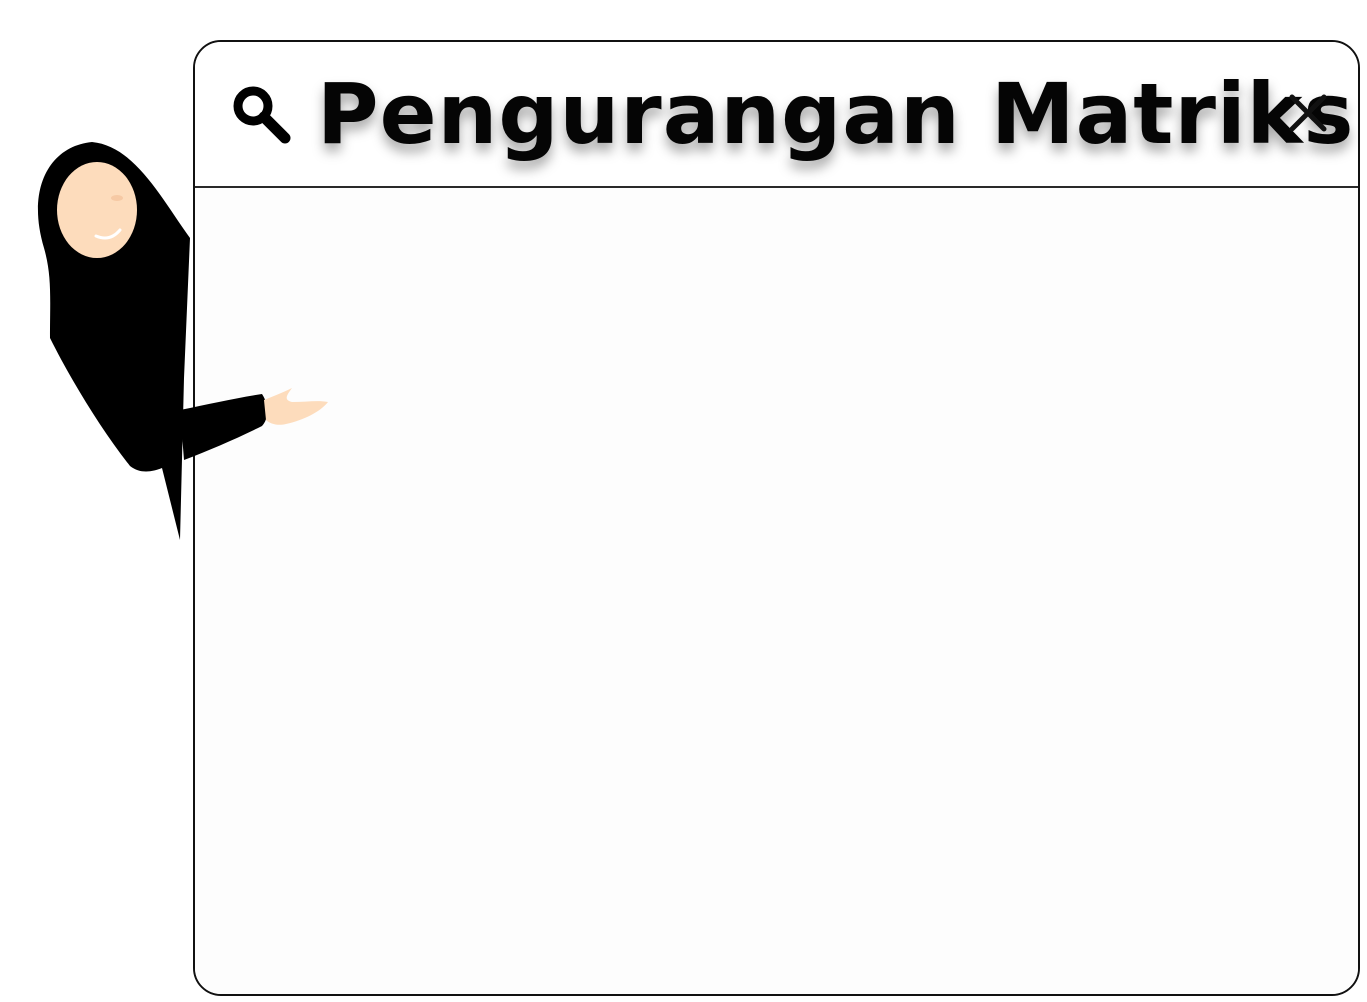  What do you see at coordinates (296, 406) in the screenshot?
I see `hand` at bounding box center [296, 406].